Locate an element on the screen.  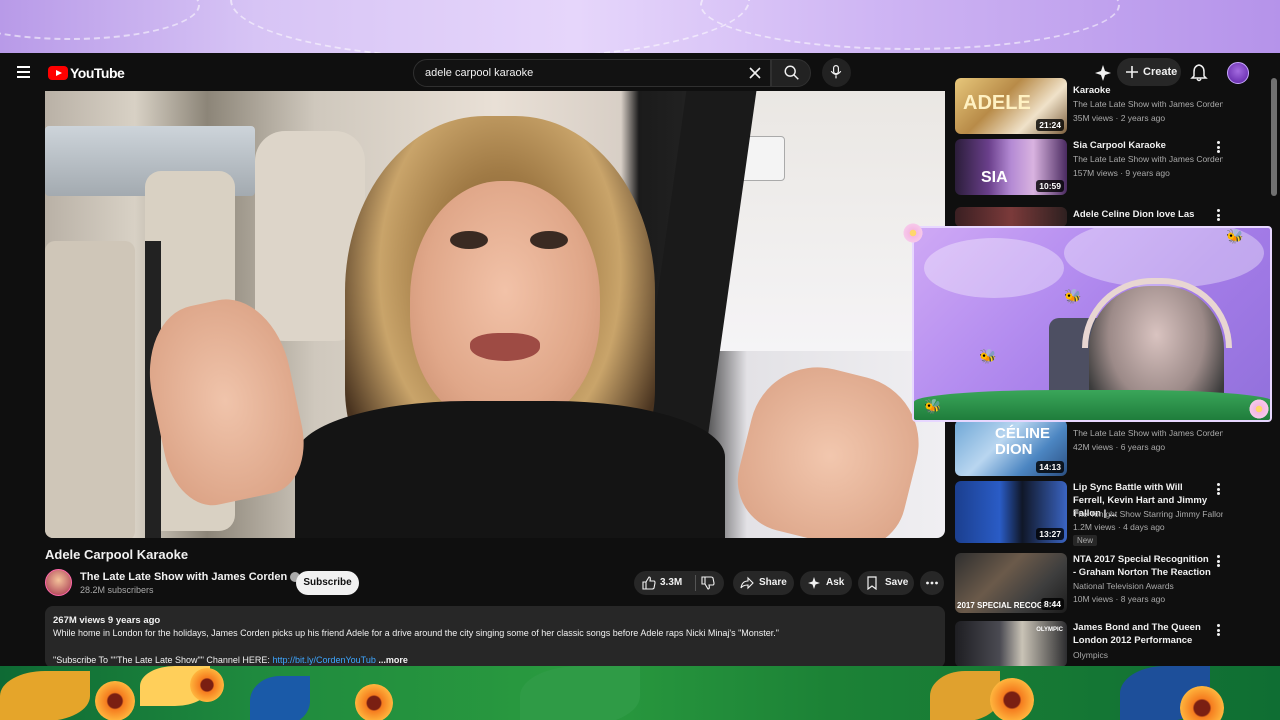
more-actions-button is located at coordinates (932, 583).